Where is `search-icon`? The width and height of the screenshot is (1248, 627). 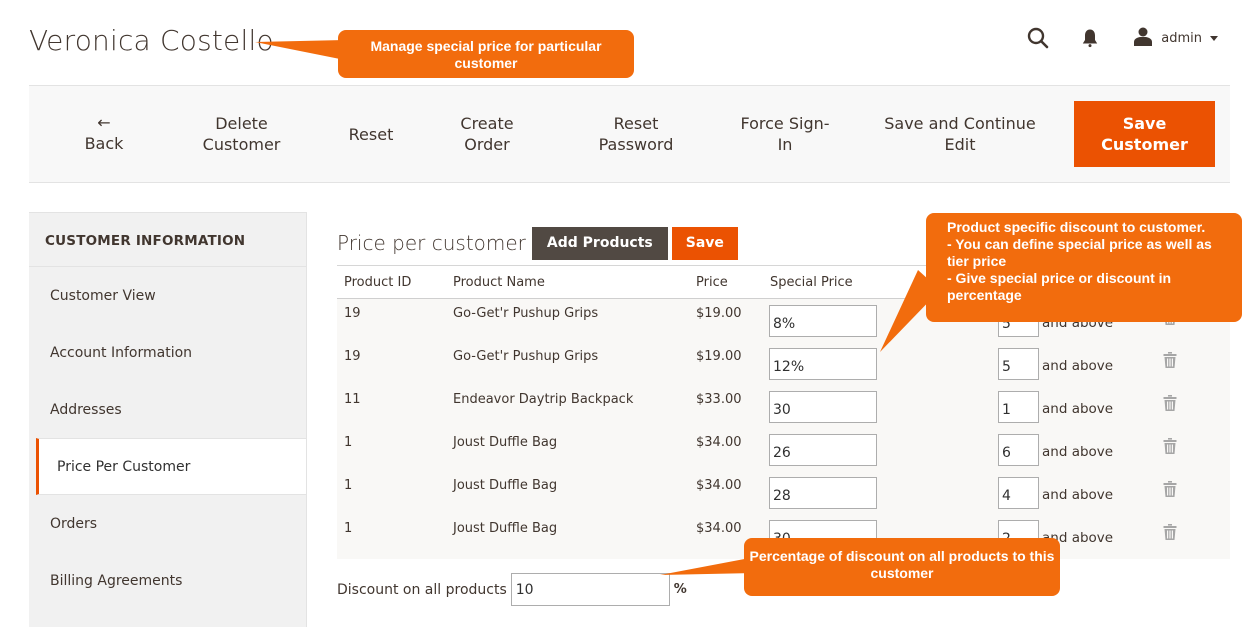
search-icon is located at coordinates (1038, 38).